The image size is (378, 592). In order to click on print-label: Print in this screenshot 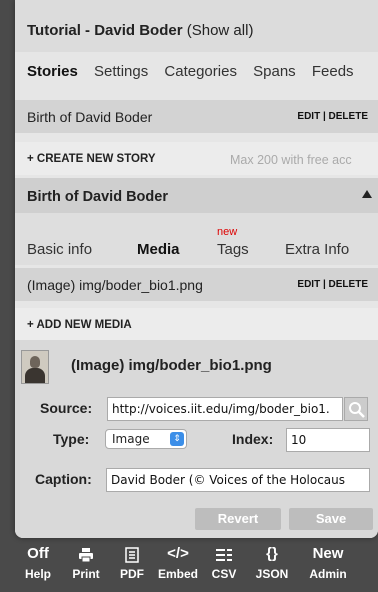, I will do `click(86, 574)`.